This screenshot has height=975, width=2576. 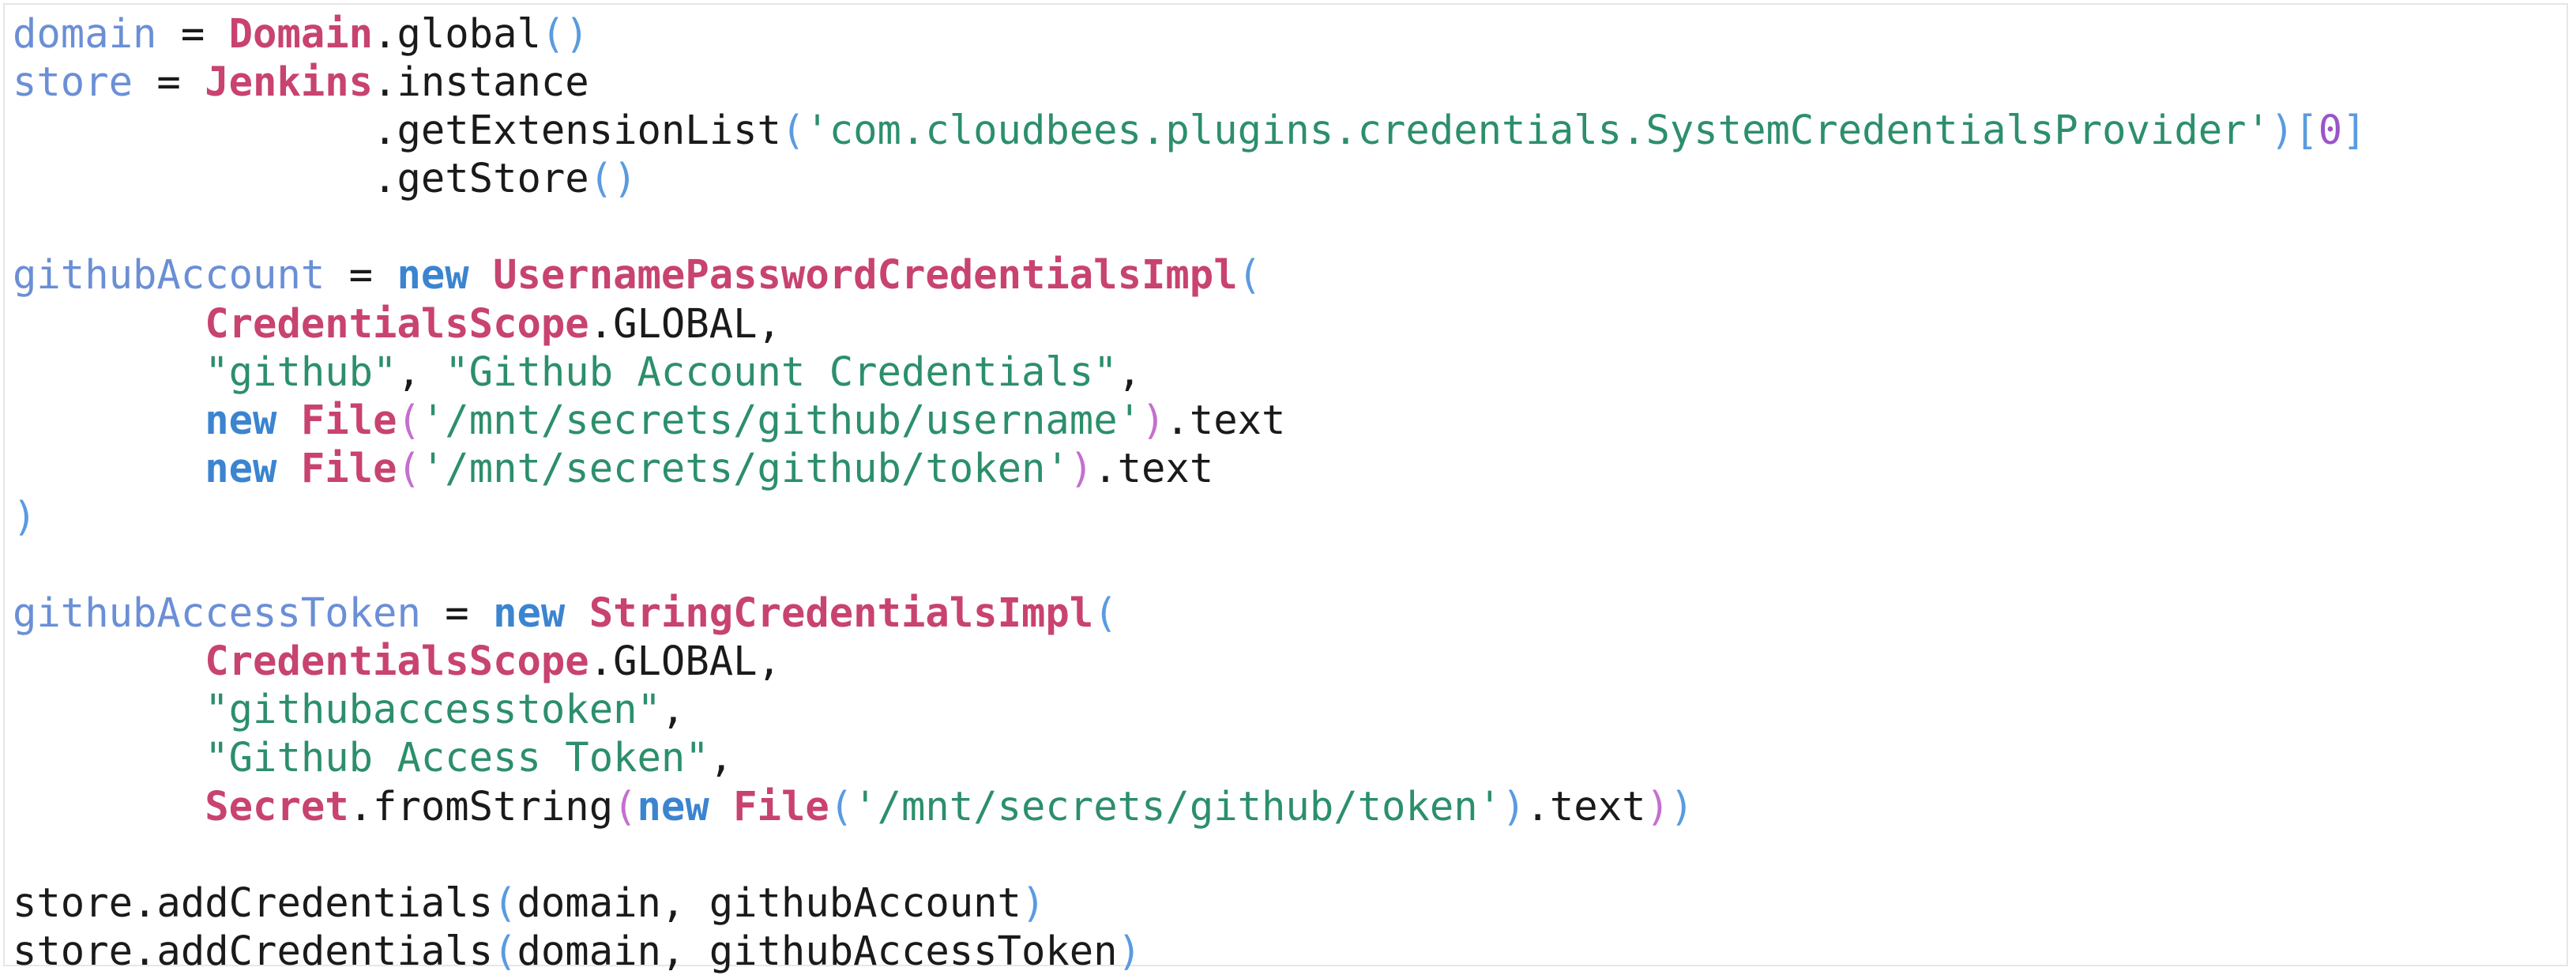 What do you see at coordinates (397, 130) in the screenshot?
I see `code-token: .getExtensionList` at bounding box center [397, 130].